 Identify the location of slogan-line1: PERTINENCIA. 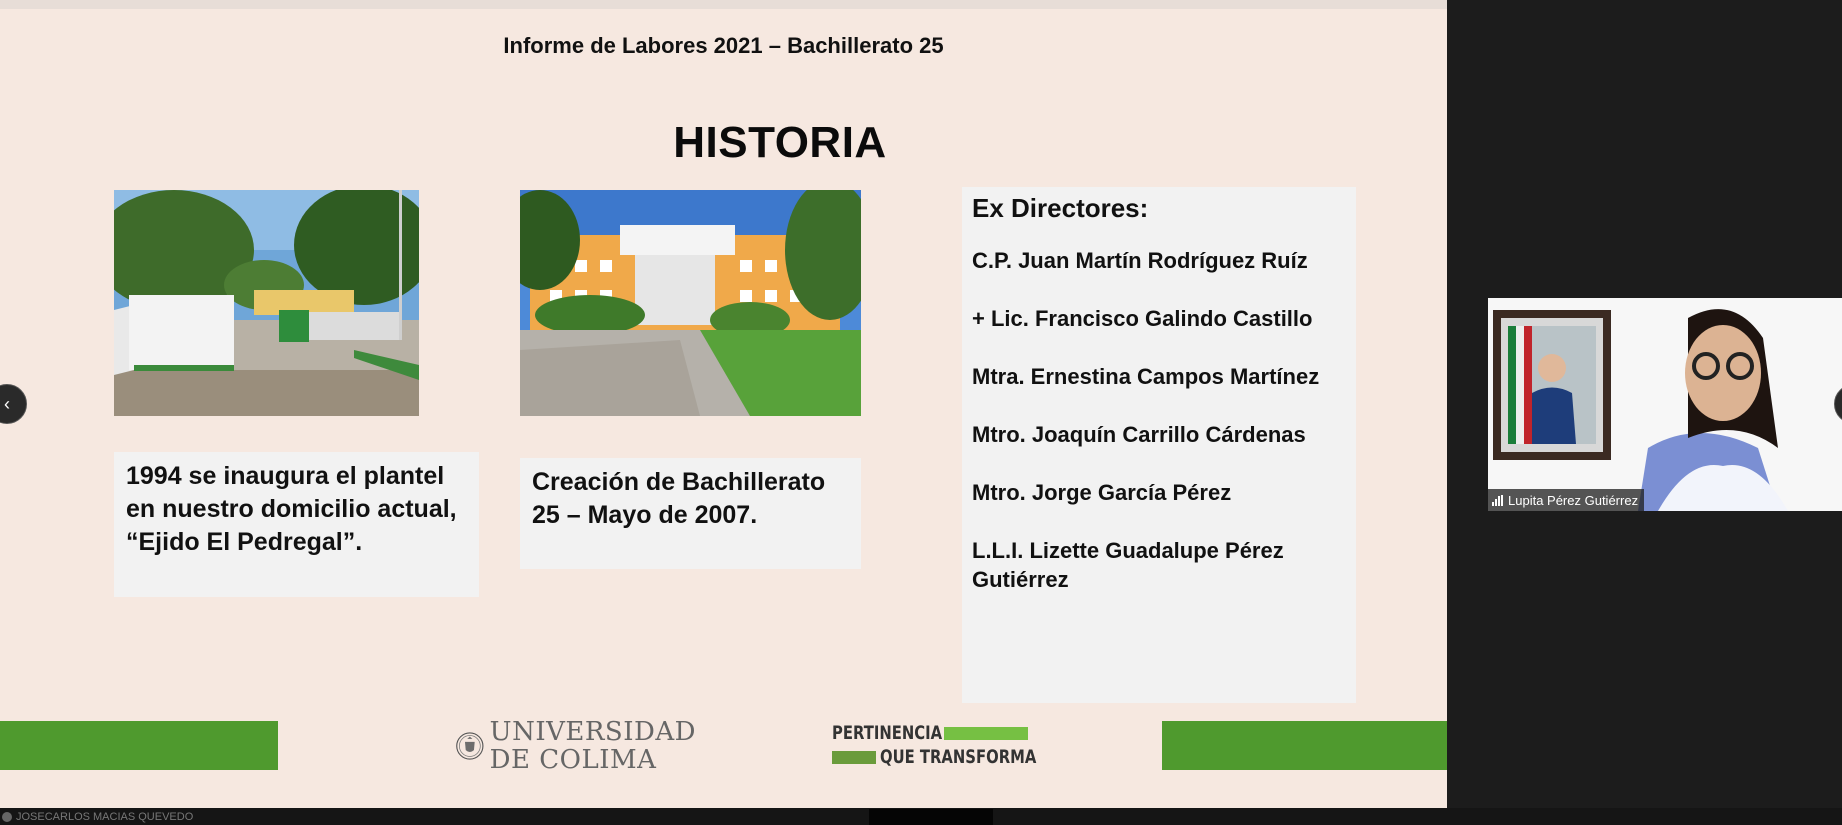
(887, 733).